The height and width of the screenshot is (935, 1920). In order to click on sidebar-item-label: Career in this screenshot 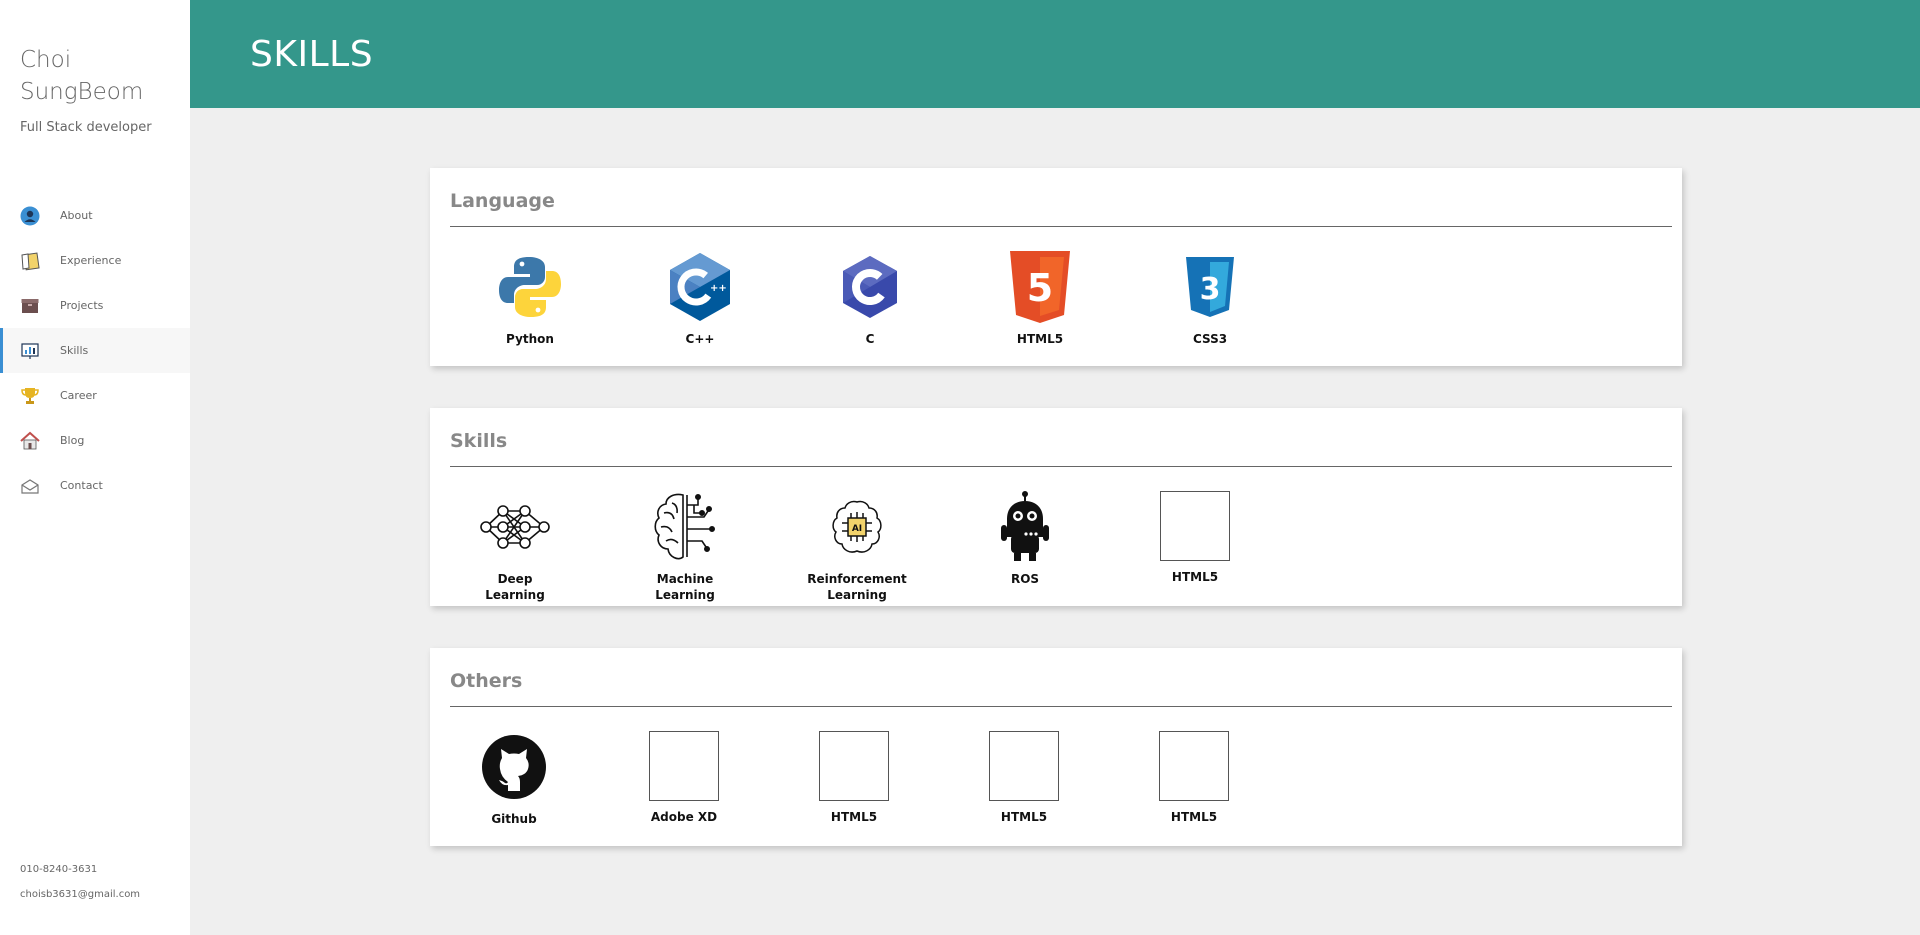, I will do `click(78, 395)`.